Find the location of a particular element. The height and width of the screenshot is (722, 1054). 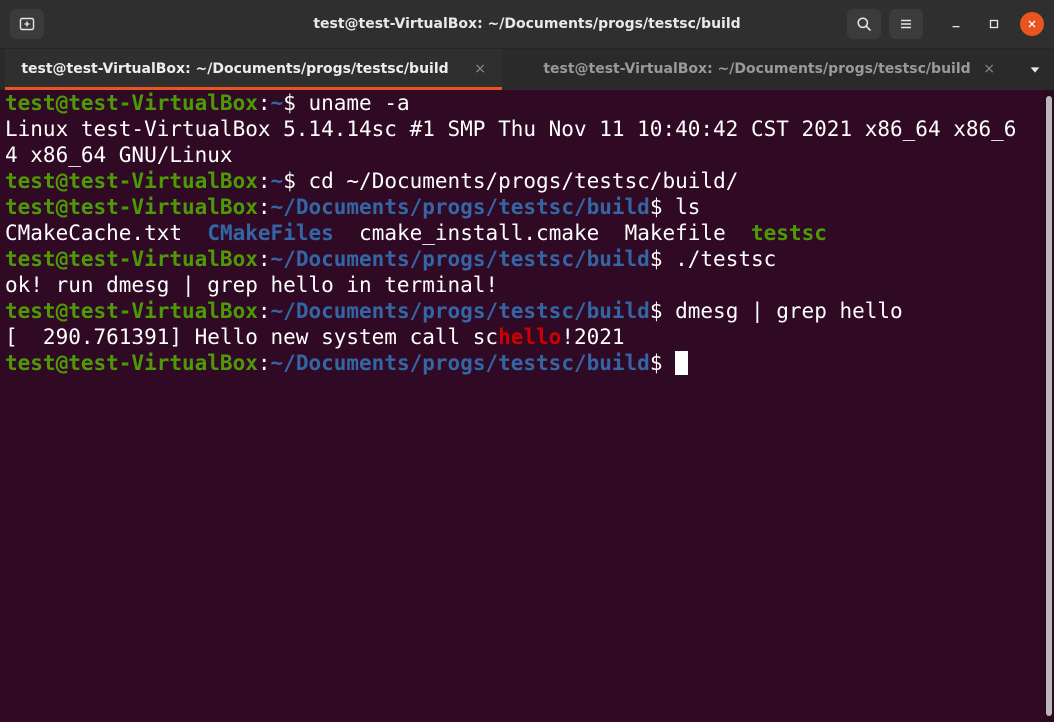

command-text: cd ~/Documents/progs/testsc/build/ is located at coordinates (517, 181).